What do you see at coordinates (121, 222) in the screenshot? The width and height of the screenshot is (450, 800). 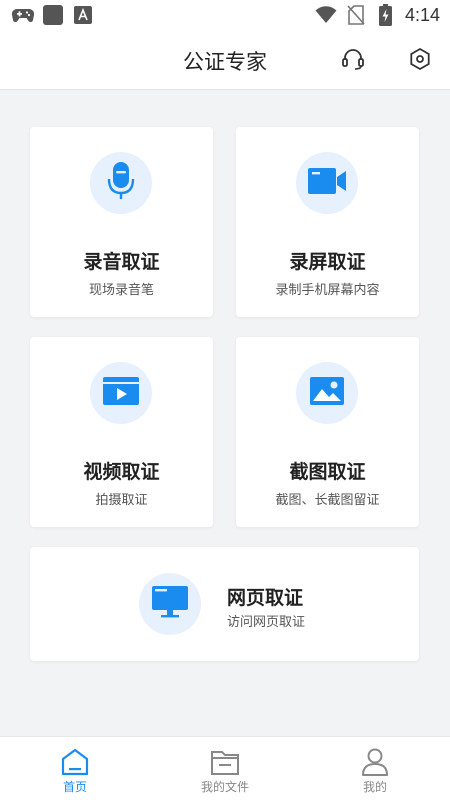 I see `card-audio-evidence: 录音取证 现场录音笔` at bounding box center [121, 222].